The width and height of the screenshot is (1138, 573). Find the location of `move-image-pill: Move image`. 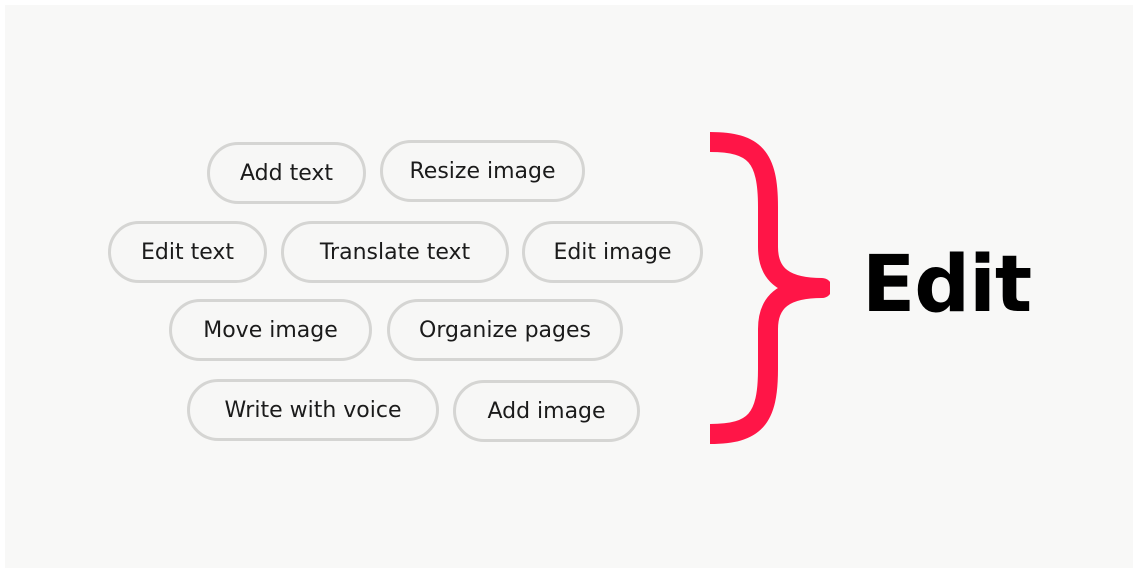

move-image-pill: Move image is located at coordinates (270, 330).